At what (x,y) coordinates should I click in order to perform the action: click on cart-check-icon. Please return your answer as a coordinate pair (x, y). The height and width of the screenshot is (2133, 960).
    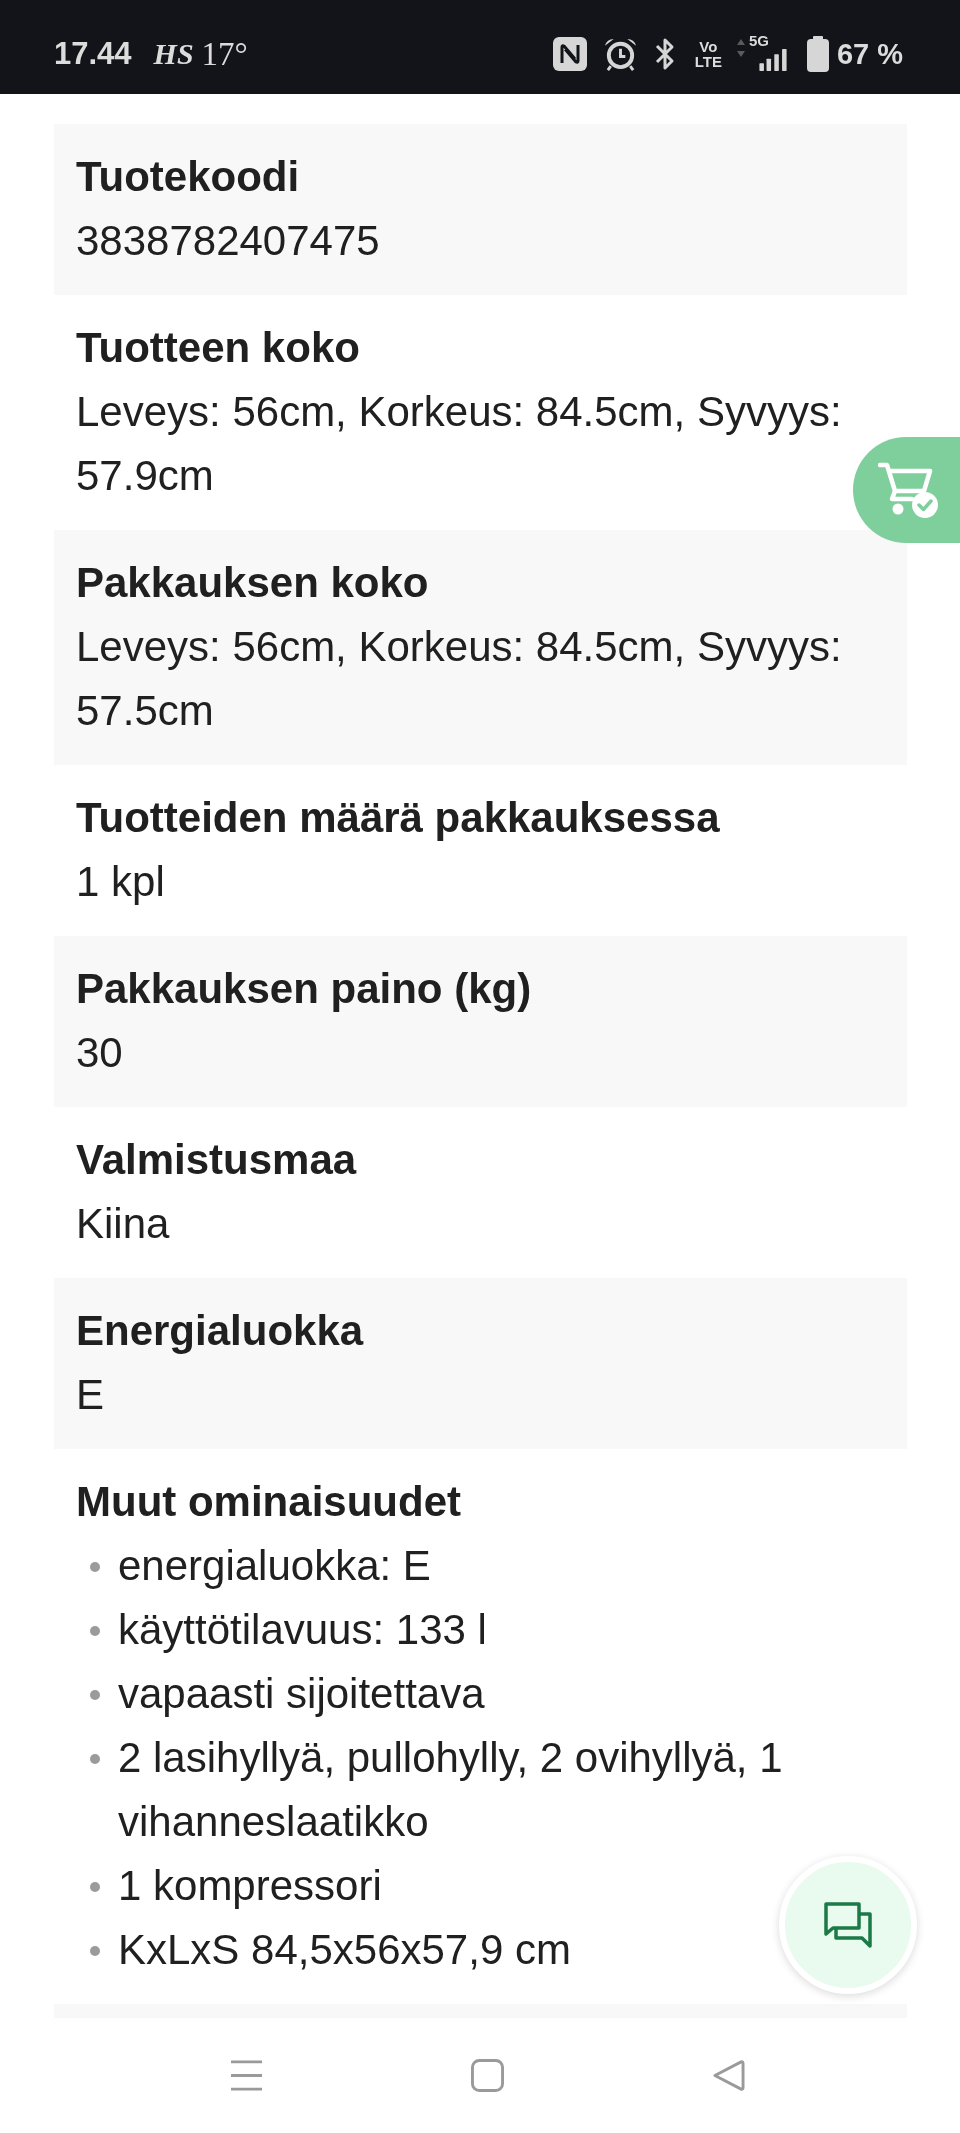
    Looking at the image, I should click on (909, 490).